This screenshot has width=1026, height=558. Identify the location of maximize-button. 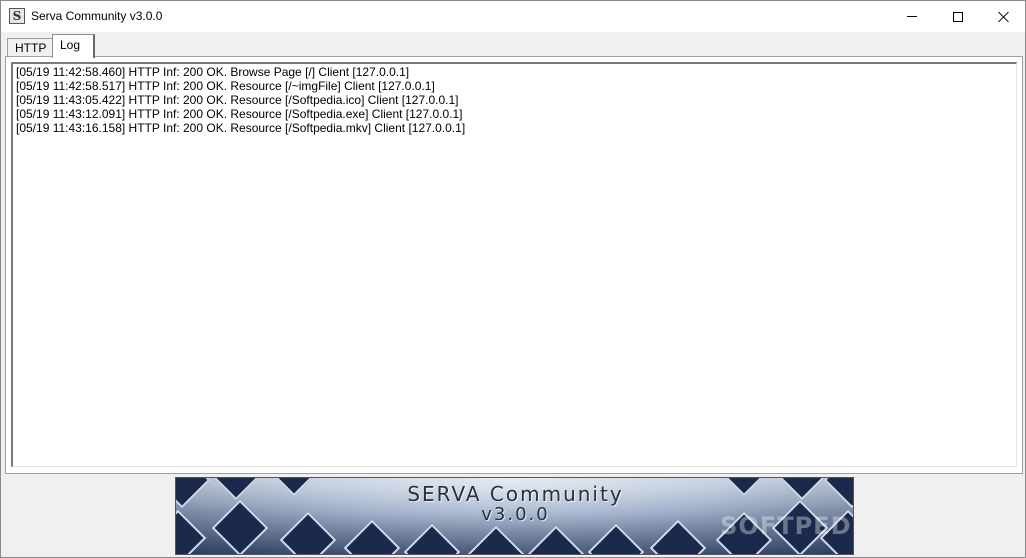
(958, 16).